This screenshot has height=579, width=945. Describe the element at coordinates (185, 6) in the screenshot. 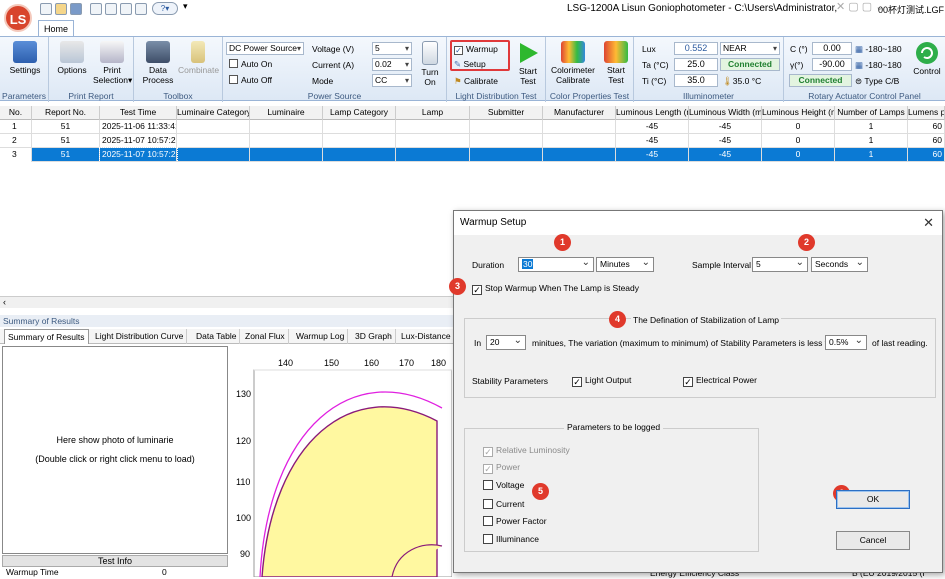

I see `quick-access-dropdown-icon: ▾` at that location.